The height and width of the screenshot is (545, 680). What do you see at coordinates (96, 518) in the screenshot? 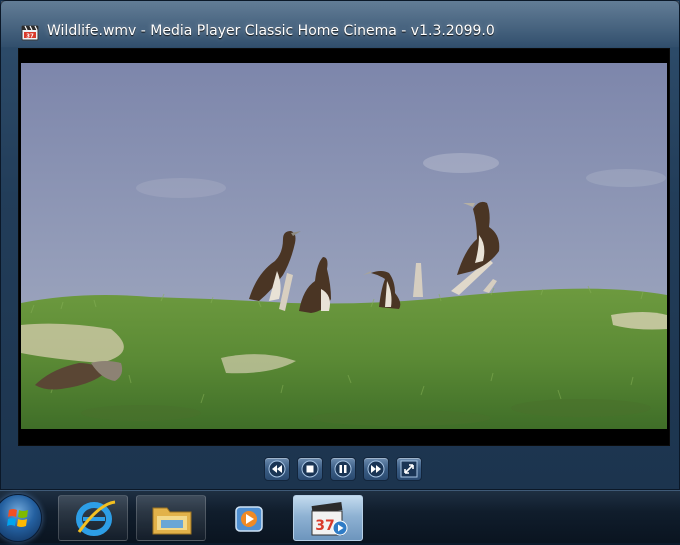
I see `internet-explorer-icon` at bounding box center [96, 518].